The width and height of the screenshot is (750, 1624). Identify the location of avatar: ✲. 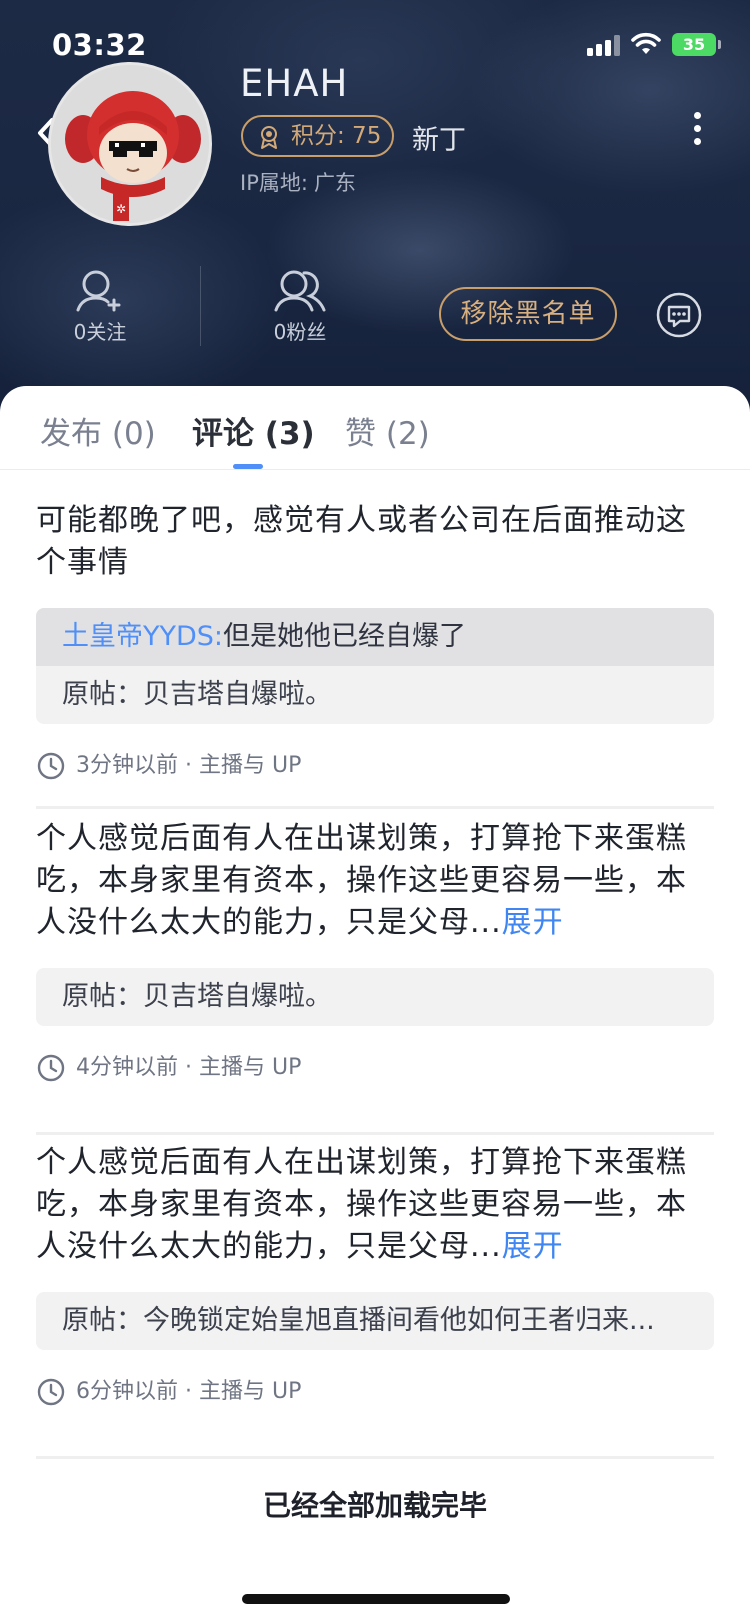
(130, 144).